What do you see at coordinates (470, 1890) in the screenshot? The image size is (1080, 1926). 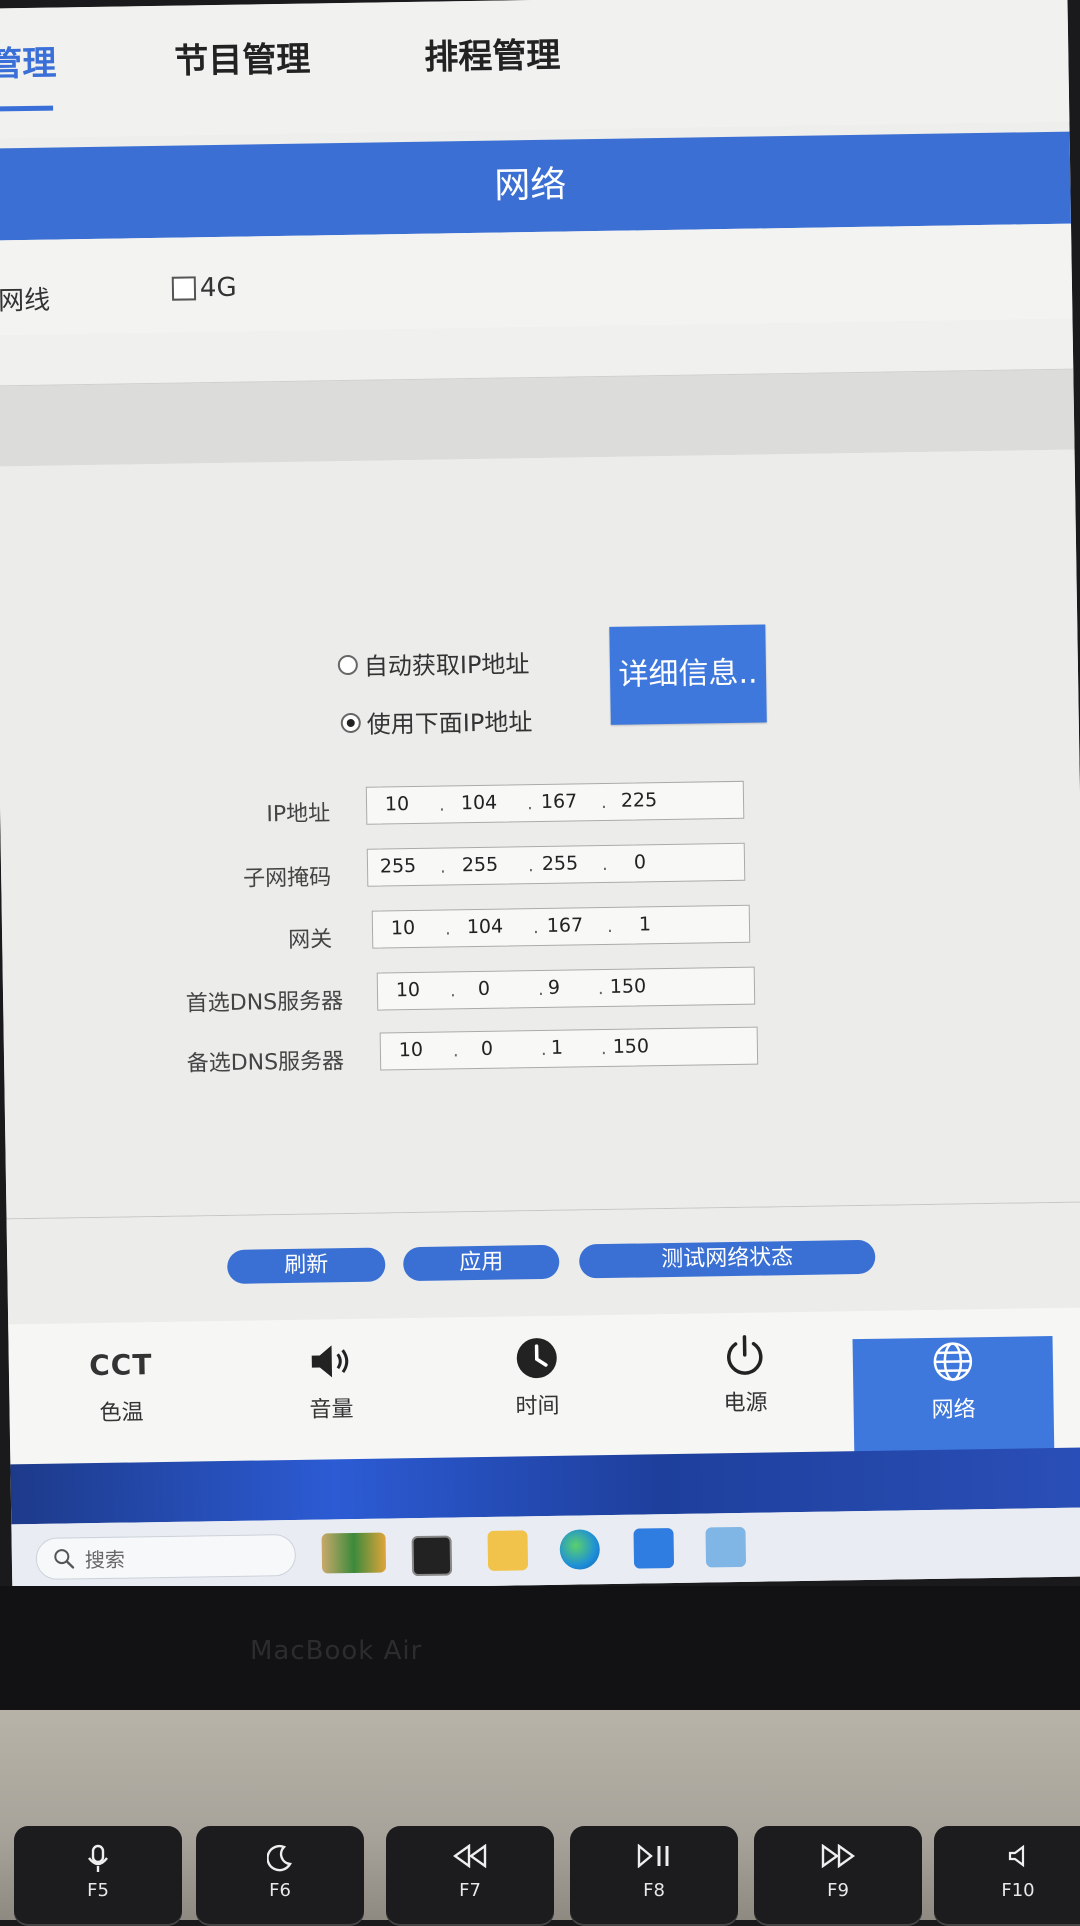 I see `key-label: F7` at bounding box center [470, 1890].